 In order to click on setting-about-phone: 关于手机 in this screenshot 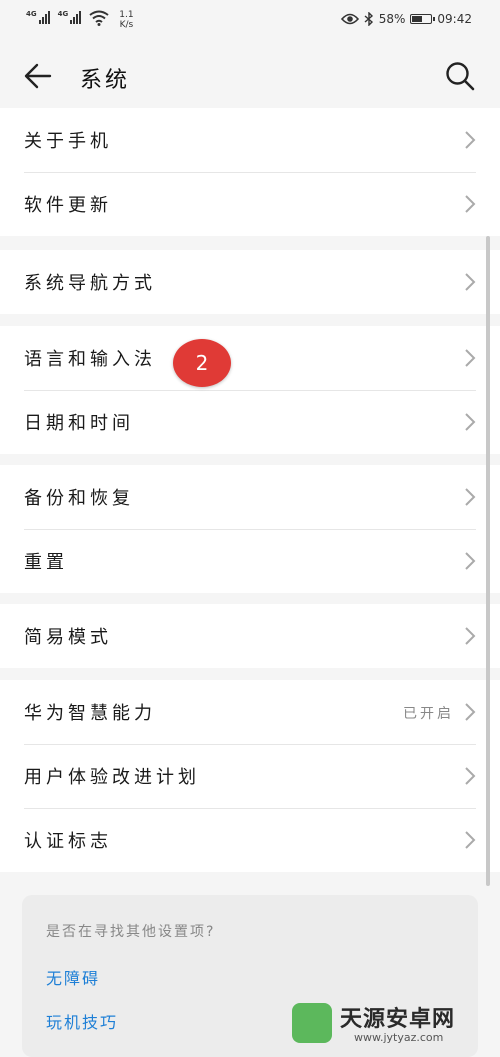, I will do `click(250, 140)`.